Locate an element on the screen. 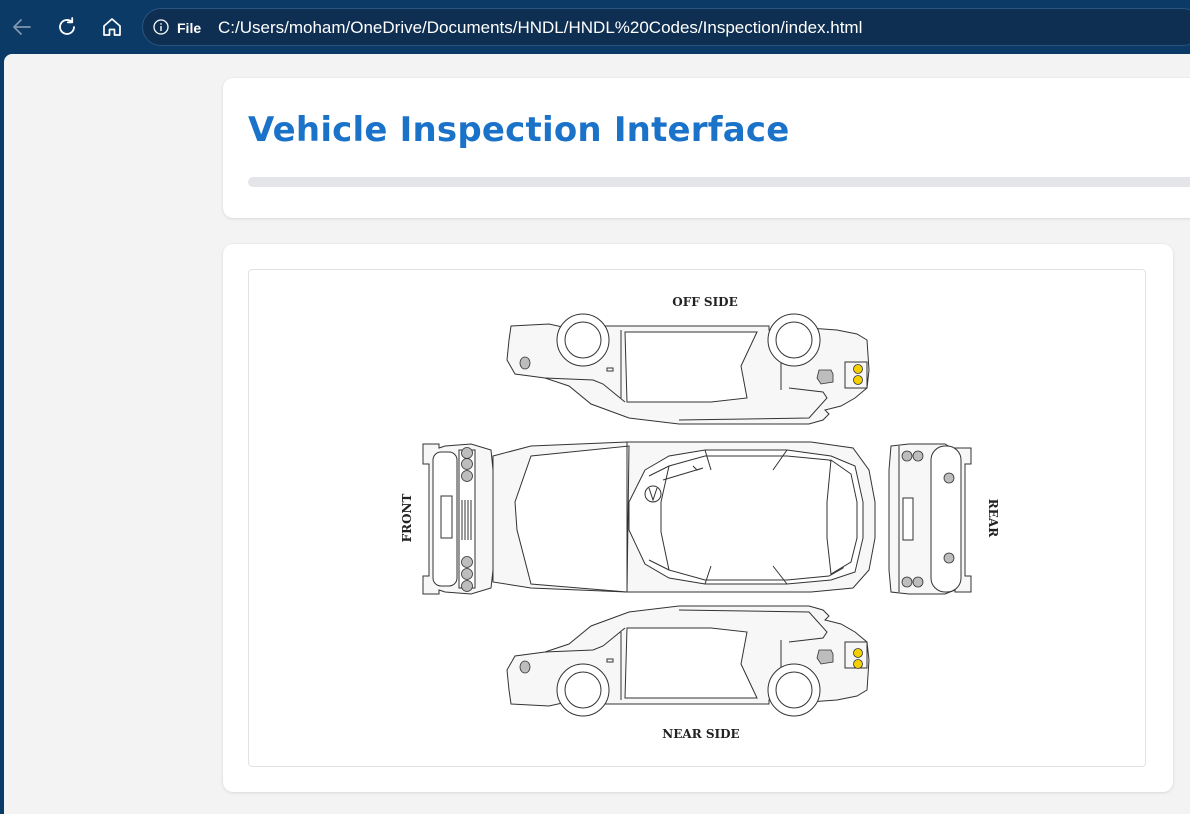  page-title: Vehicle Inspection Interface is located at coordinates (519, 130).